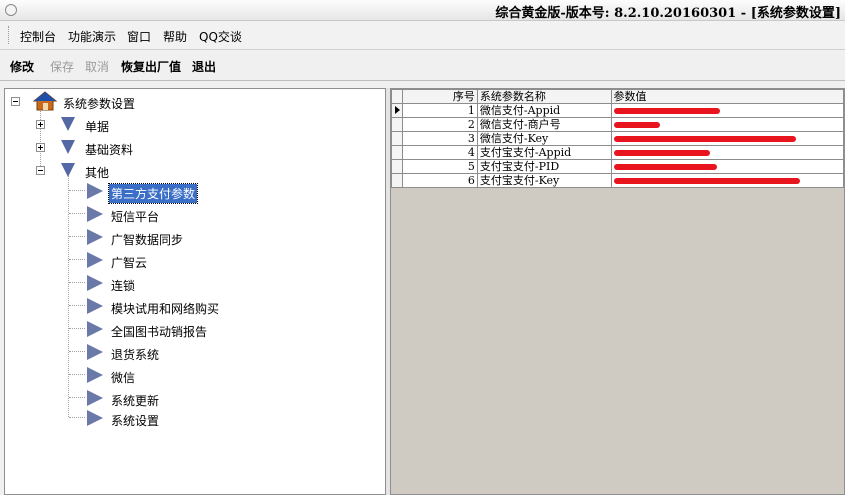 This screenshot has width=845, height=495. Describe the element at coordinates (544, 152) in the screenshot. I see `cell-name: 支付宝支付-Appid` at that location.